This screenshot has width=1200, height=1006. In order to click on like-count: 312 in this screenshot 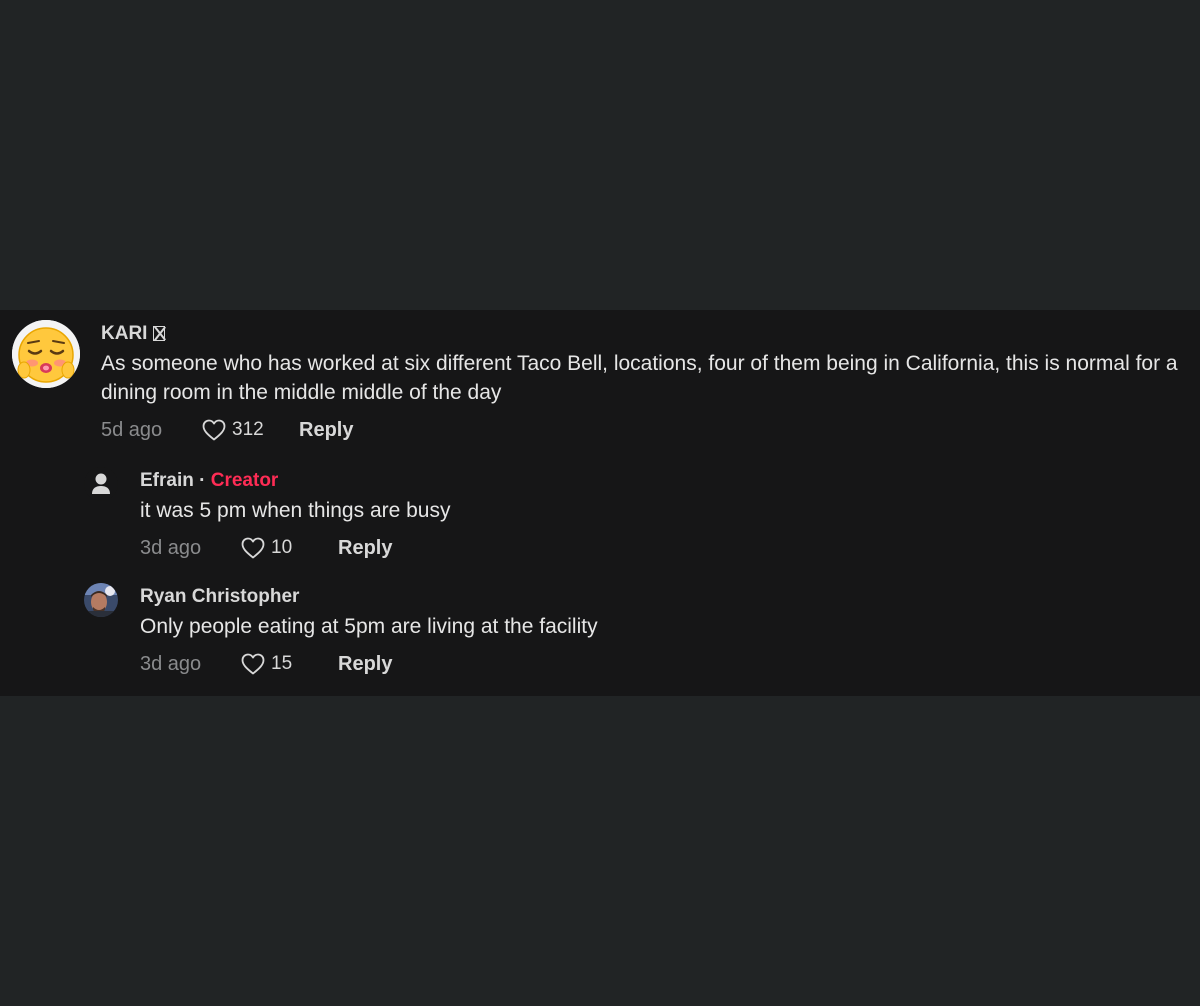, I will do `click(248, 429)`.